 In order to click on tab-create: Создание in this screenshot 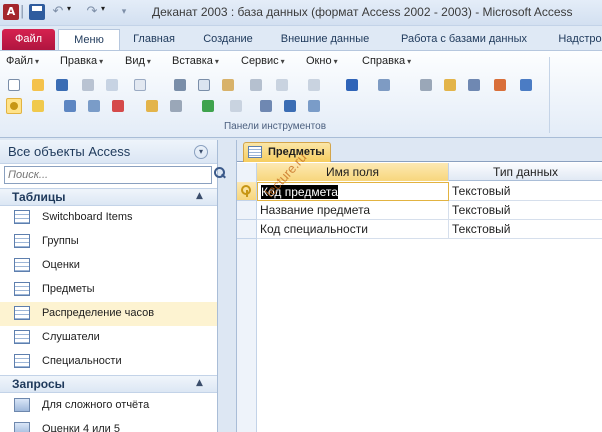, I will do `click(228, 39)`.